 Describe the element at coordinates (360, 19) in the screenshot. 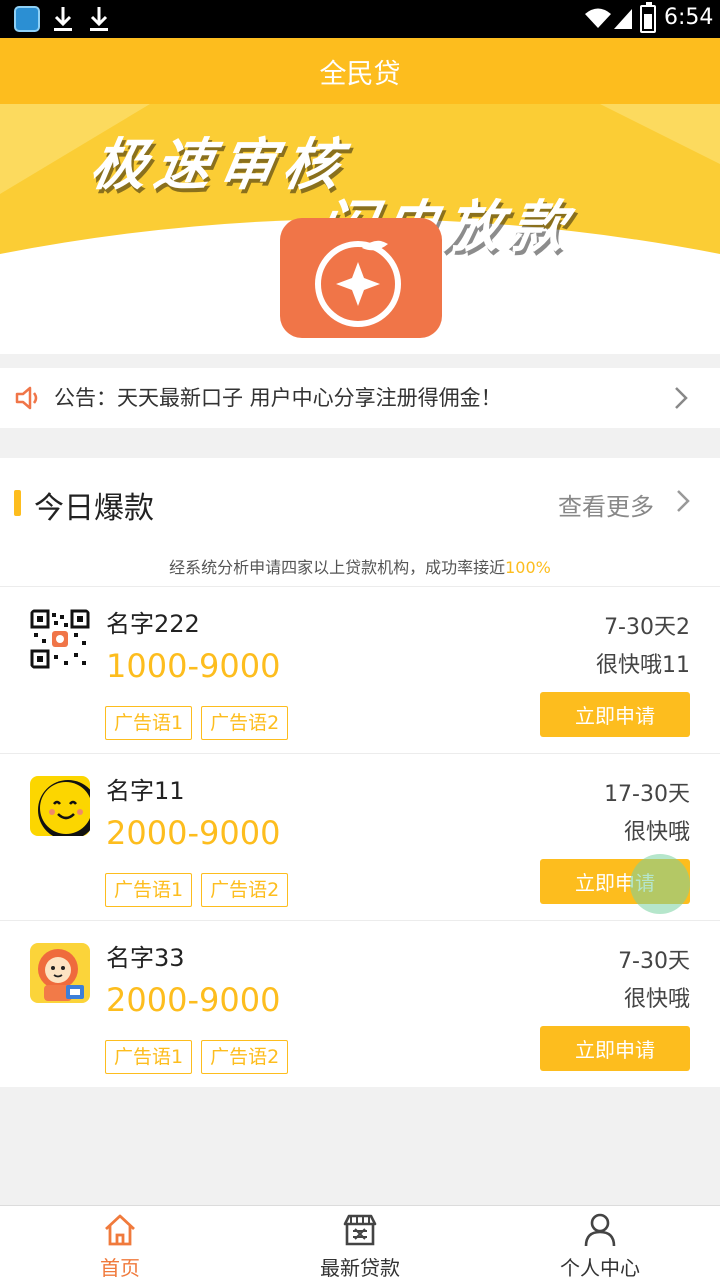

I see `status-bar: 6:54` at that location.